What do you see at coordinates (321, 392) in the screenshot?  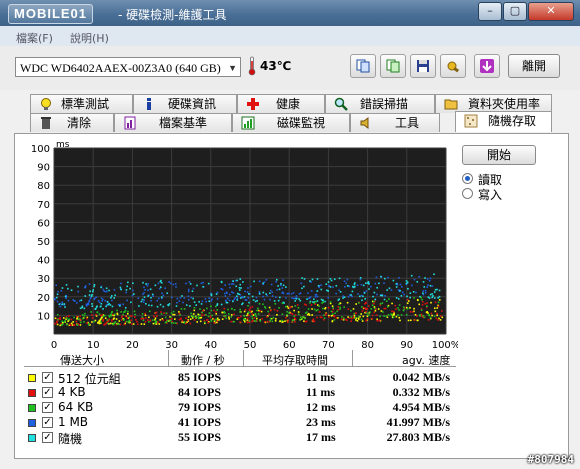 I see `access-time-value: 11 ms` at bounding box center [321, 392].